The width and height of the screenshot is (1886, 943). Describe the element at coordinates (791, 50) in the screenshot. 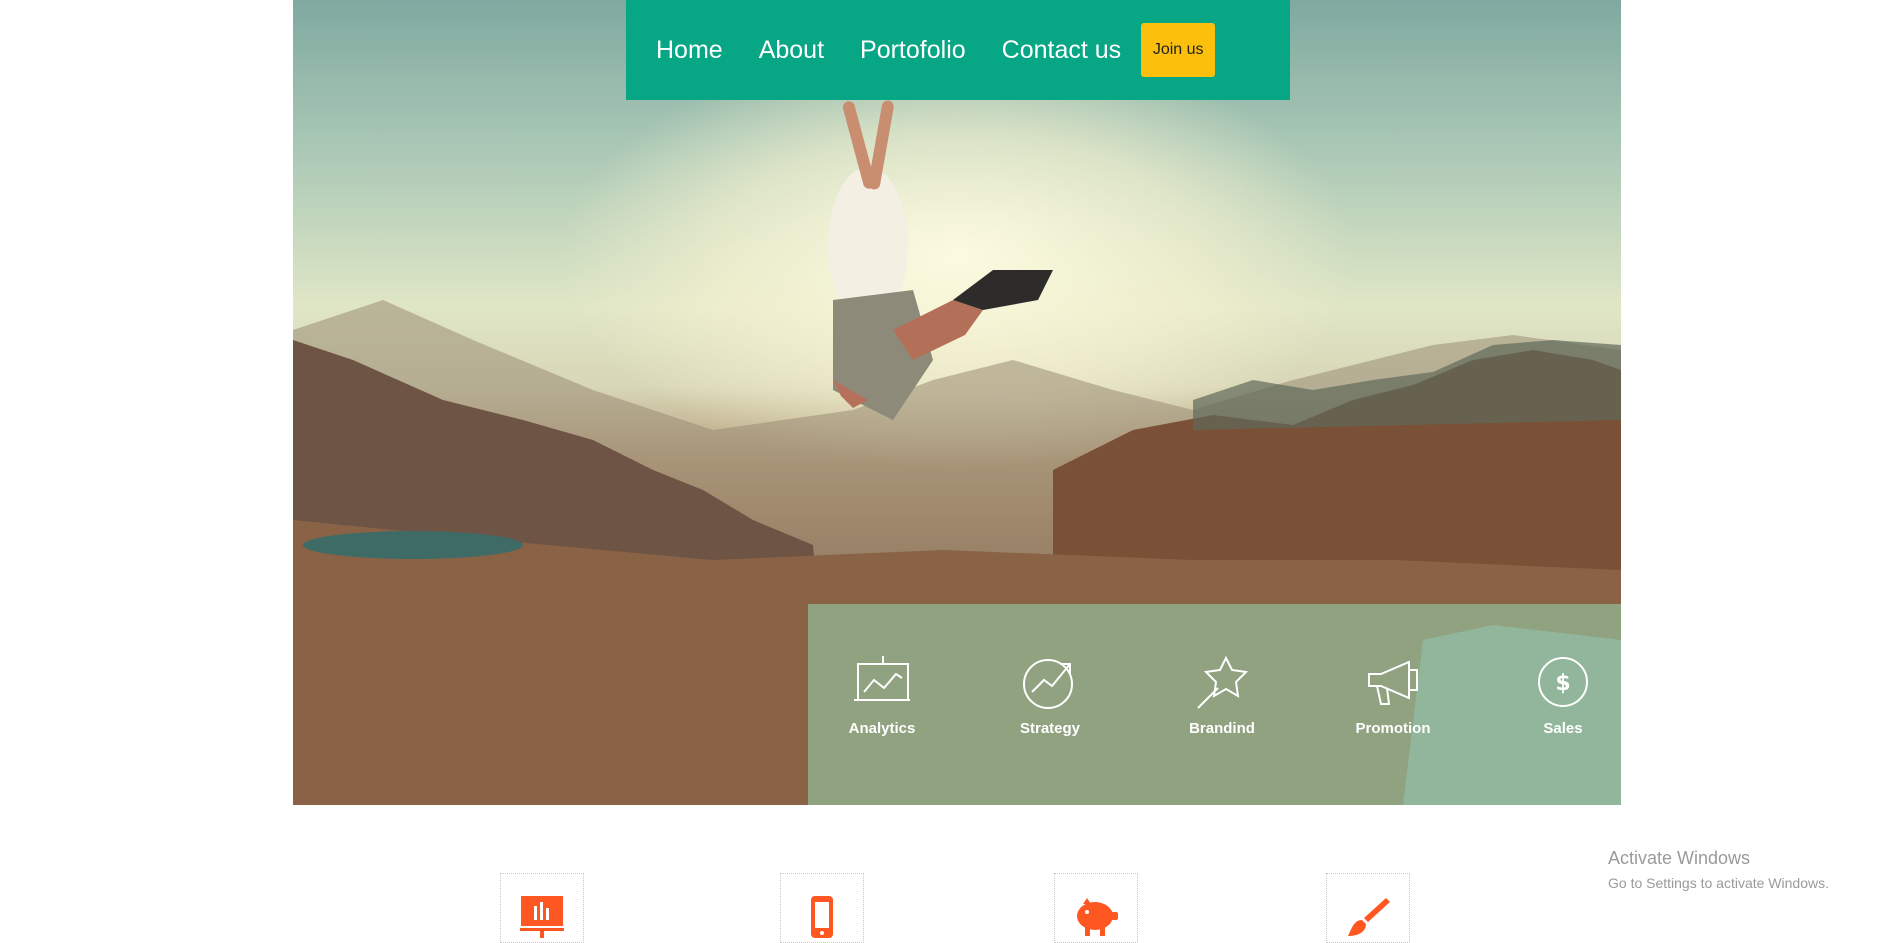

I see `nav-about-link: About` at that location.